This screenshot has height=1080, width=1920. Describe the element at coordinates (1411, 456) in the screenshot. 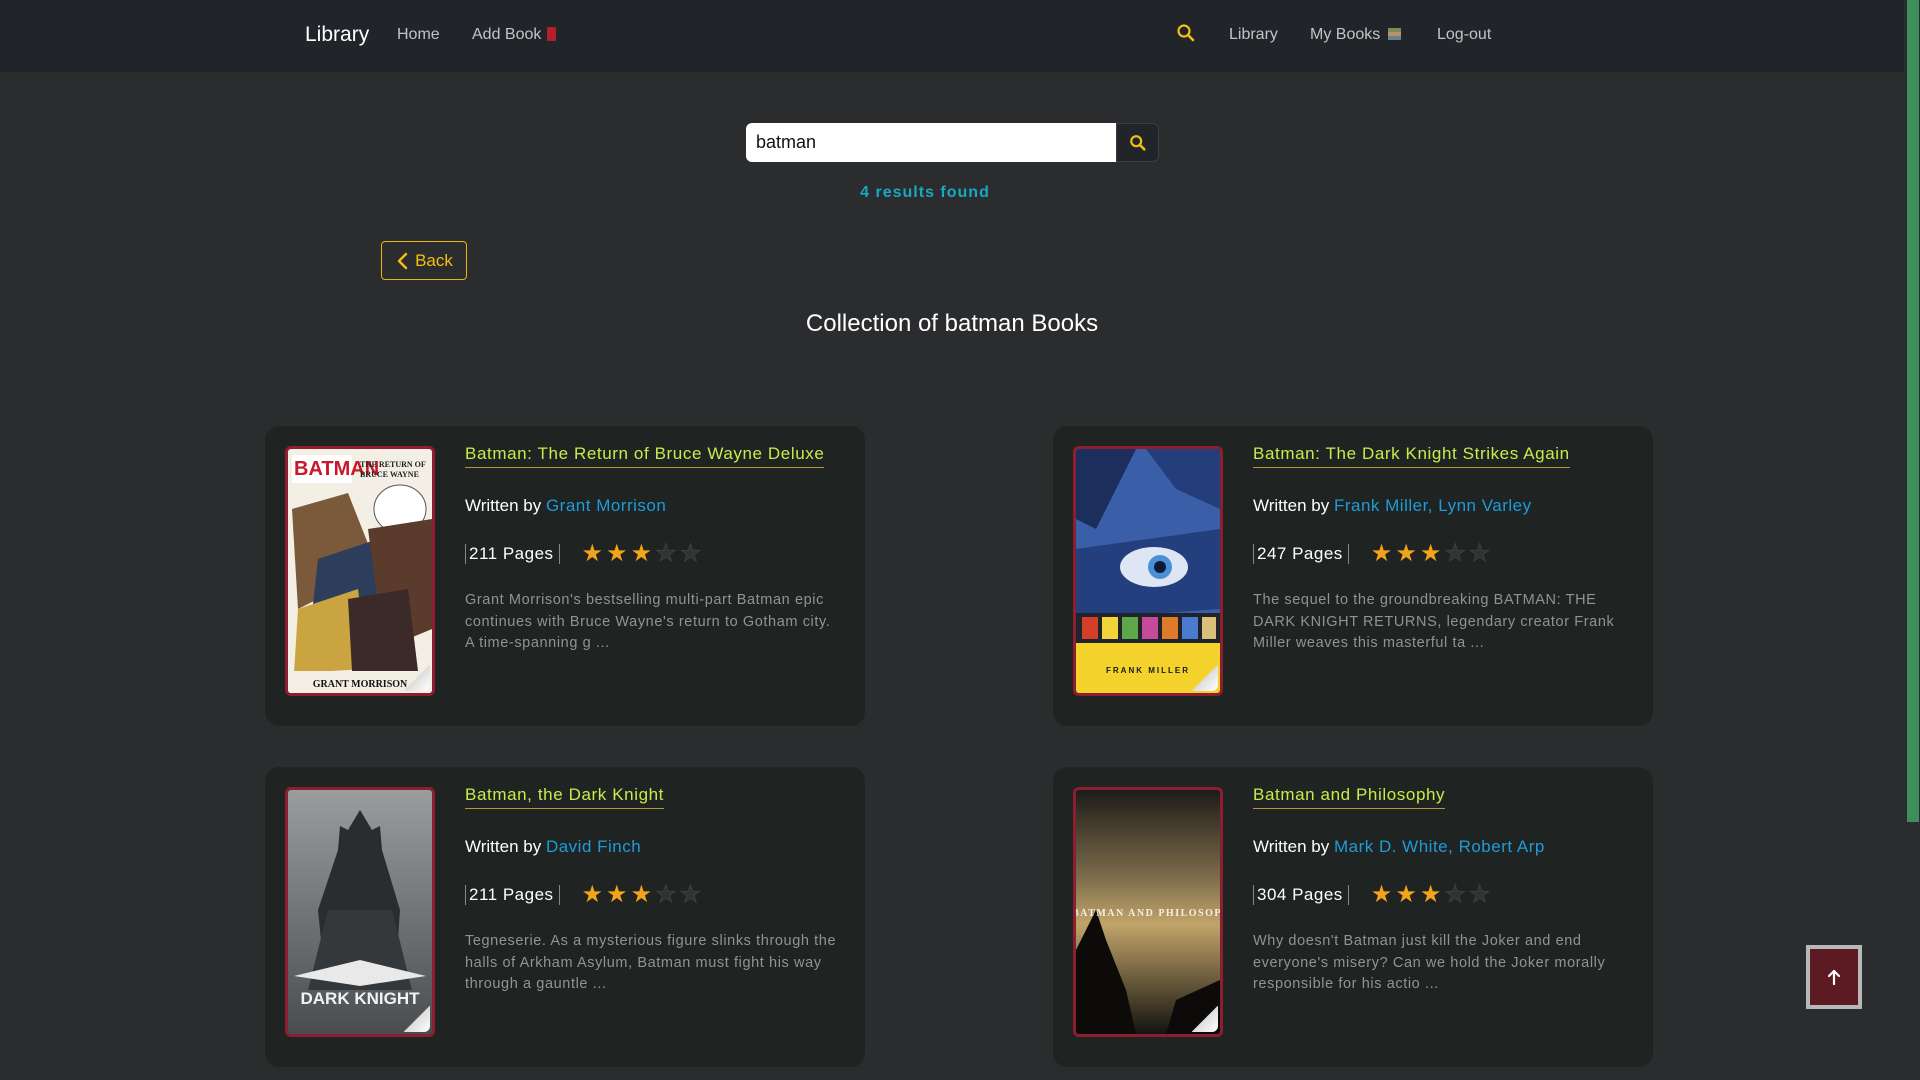

I see `book-title-link: Batman: The Dark Knight Strikes Again` at that location.